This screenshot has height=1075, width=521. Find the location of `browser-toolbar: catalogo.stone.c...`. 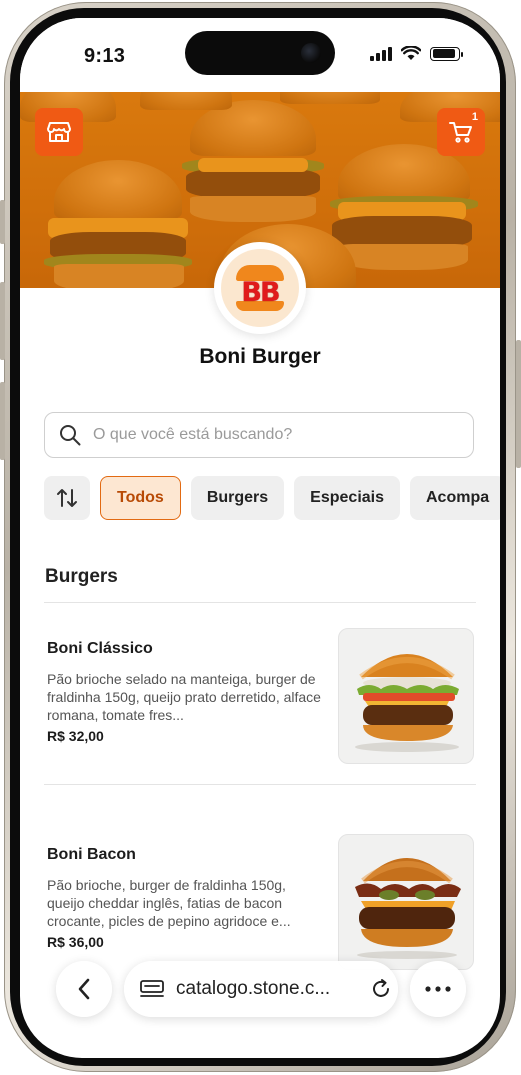

browser-toolbar: catalogo.stone.c... is located at coordinates (260, 988).